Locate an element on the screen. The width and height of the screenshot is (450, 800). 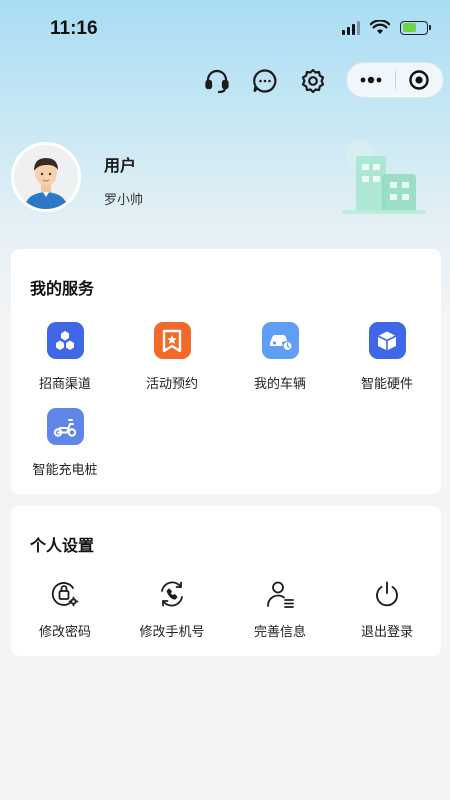
setting-item-complete-info: 完善信息 is located at coordinates (280, 608).